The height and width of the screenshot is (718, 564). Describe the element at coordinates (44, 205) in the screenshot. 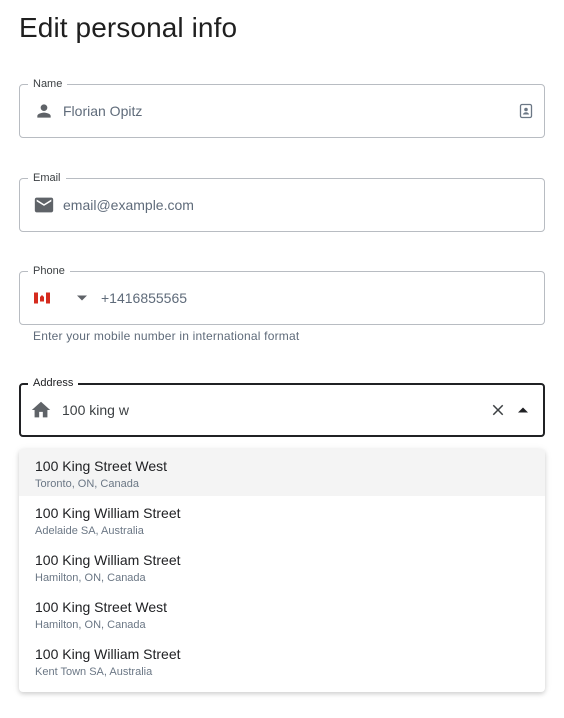

I see `mail-icon` at that location.